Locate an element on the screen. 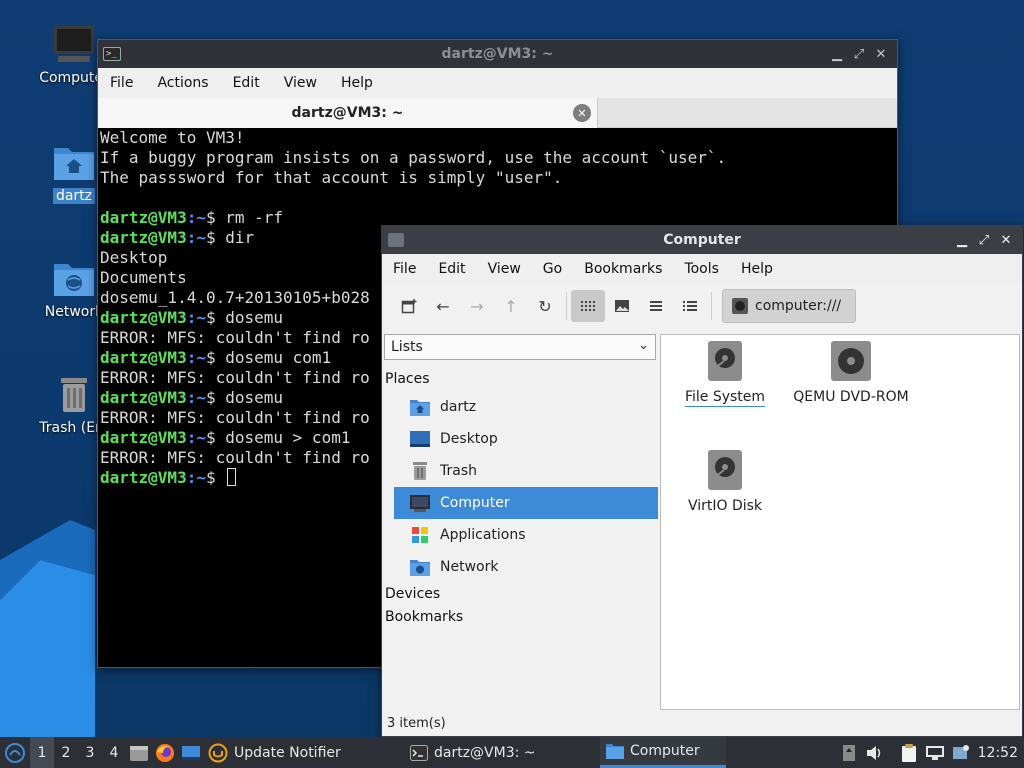 The image size is (1024, 768). detail-view-button is located at coordinates (690, 306).